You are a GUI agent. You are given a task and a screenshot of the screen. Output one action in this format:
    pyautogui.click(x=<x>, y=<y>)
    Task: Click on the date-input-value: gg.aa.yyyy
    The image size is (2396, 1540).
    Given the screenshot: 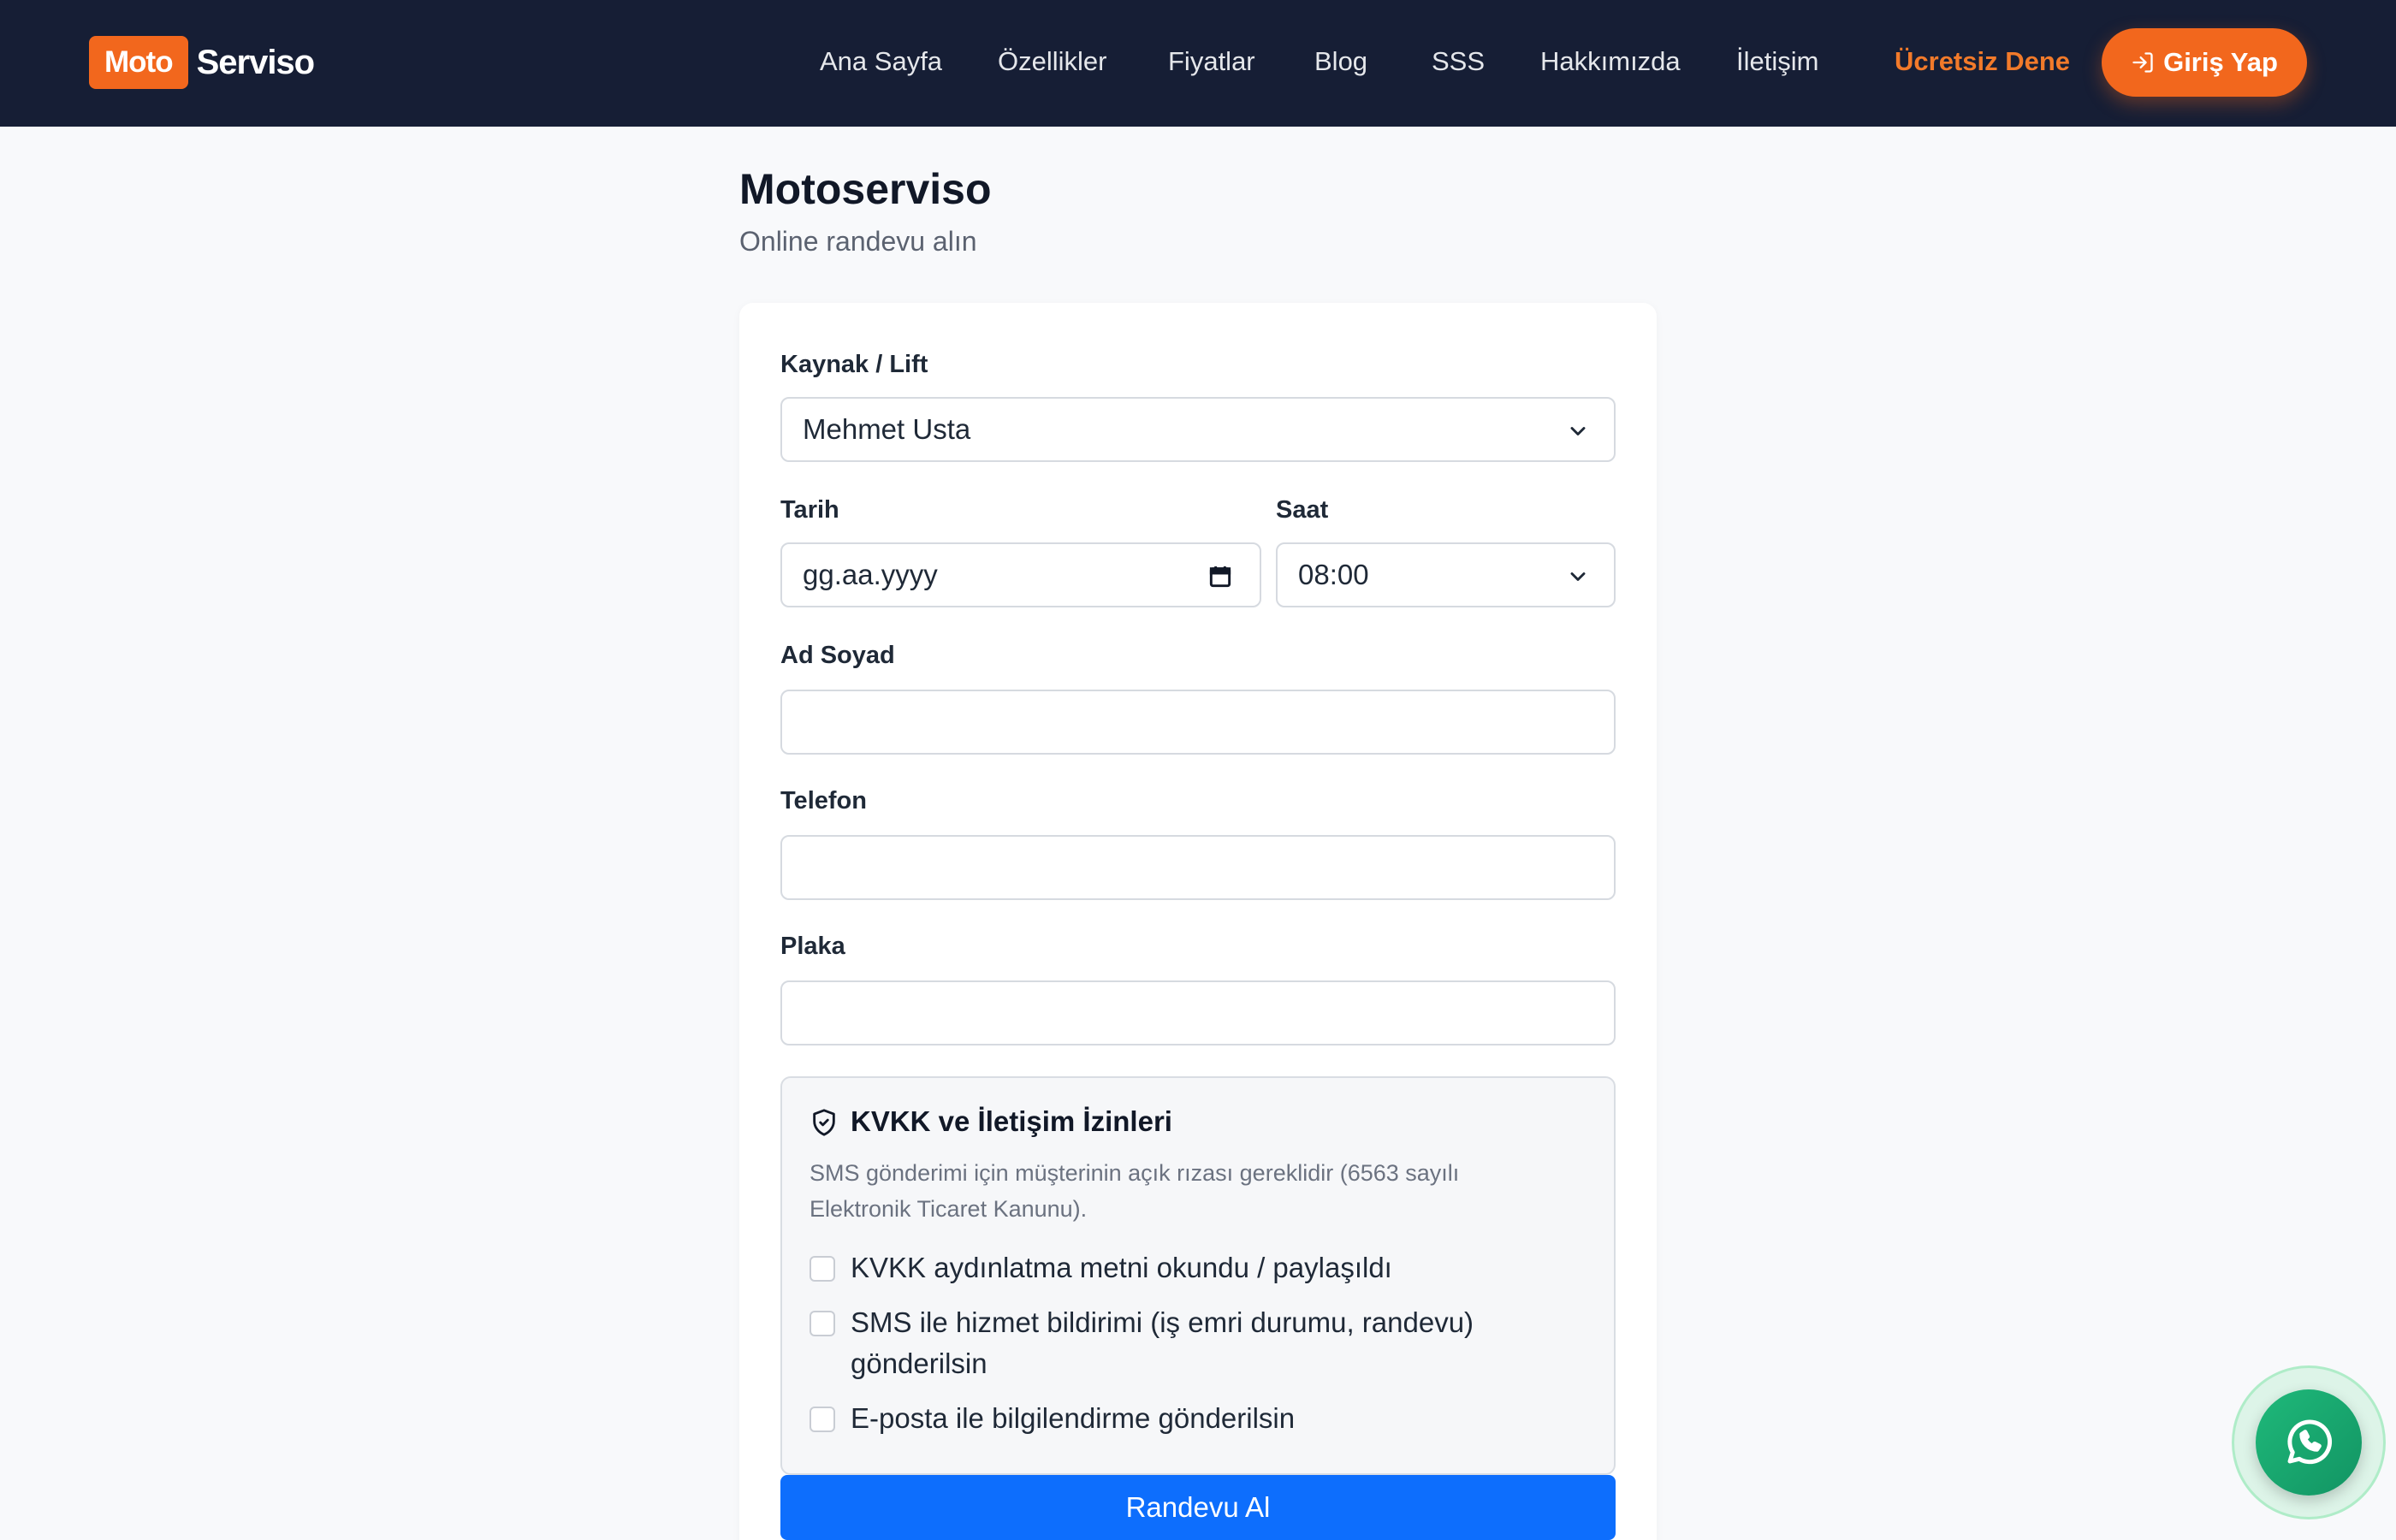 What is the action you would take?
    pyautogui.click(x=870, y=574)
    